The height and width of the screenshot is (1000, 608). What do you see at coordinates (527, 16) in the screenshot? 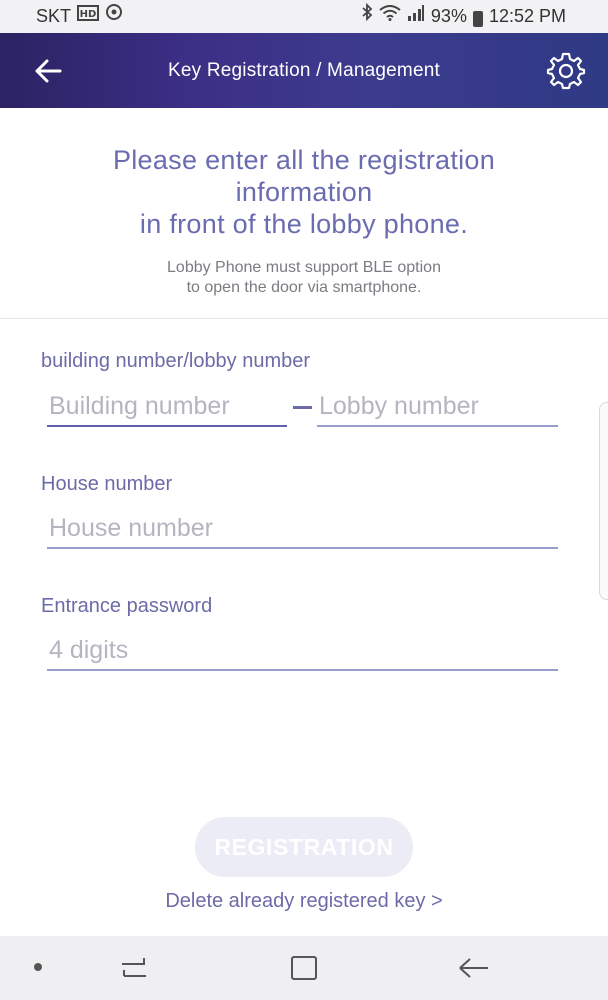
I see `clock: 12:52 PM` at bounding box center [527, 16].